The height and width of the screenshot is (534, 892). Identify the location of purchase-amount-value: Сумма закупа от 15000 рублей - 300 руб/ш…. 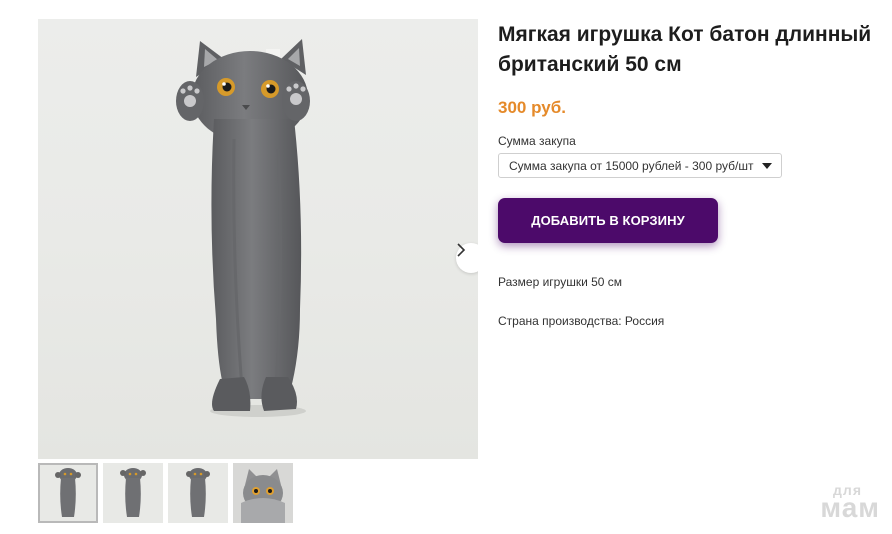
(631, 166).